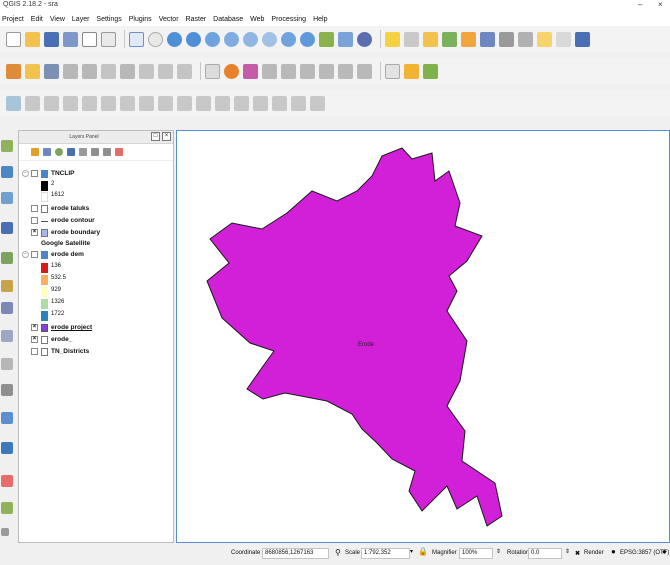 Image resolution: width=670 pixels, height=565 pixels. I want to click on menu-raster: Raster, so click(196, 19).